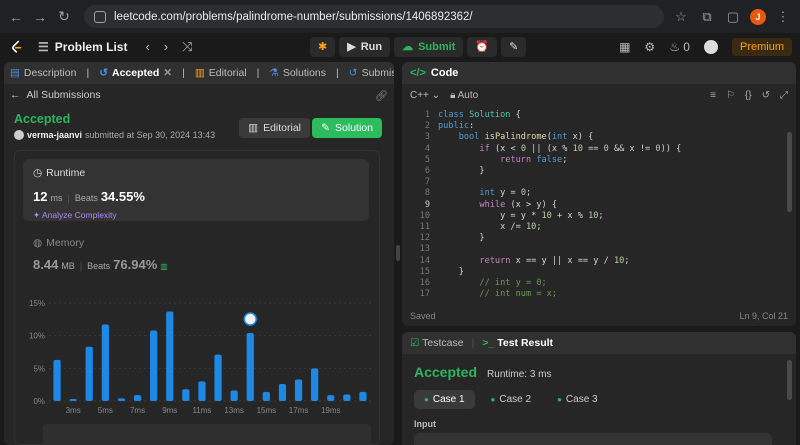 The image size is (800, 445). Describe the element at coordinates (511, 399) in the screenshot. I see `case-tab-2: ● Case 2` at that location.